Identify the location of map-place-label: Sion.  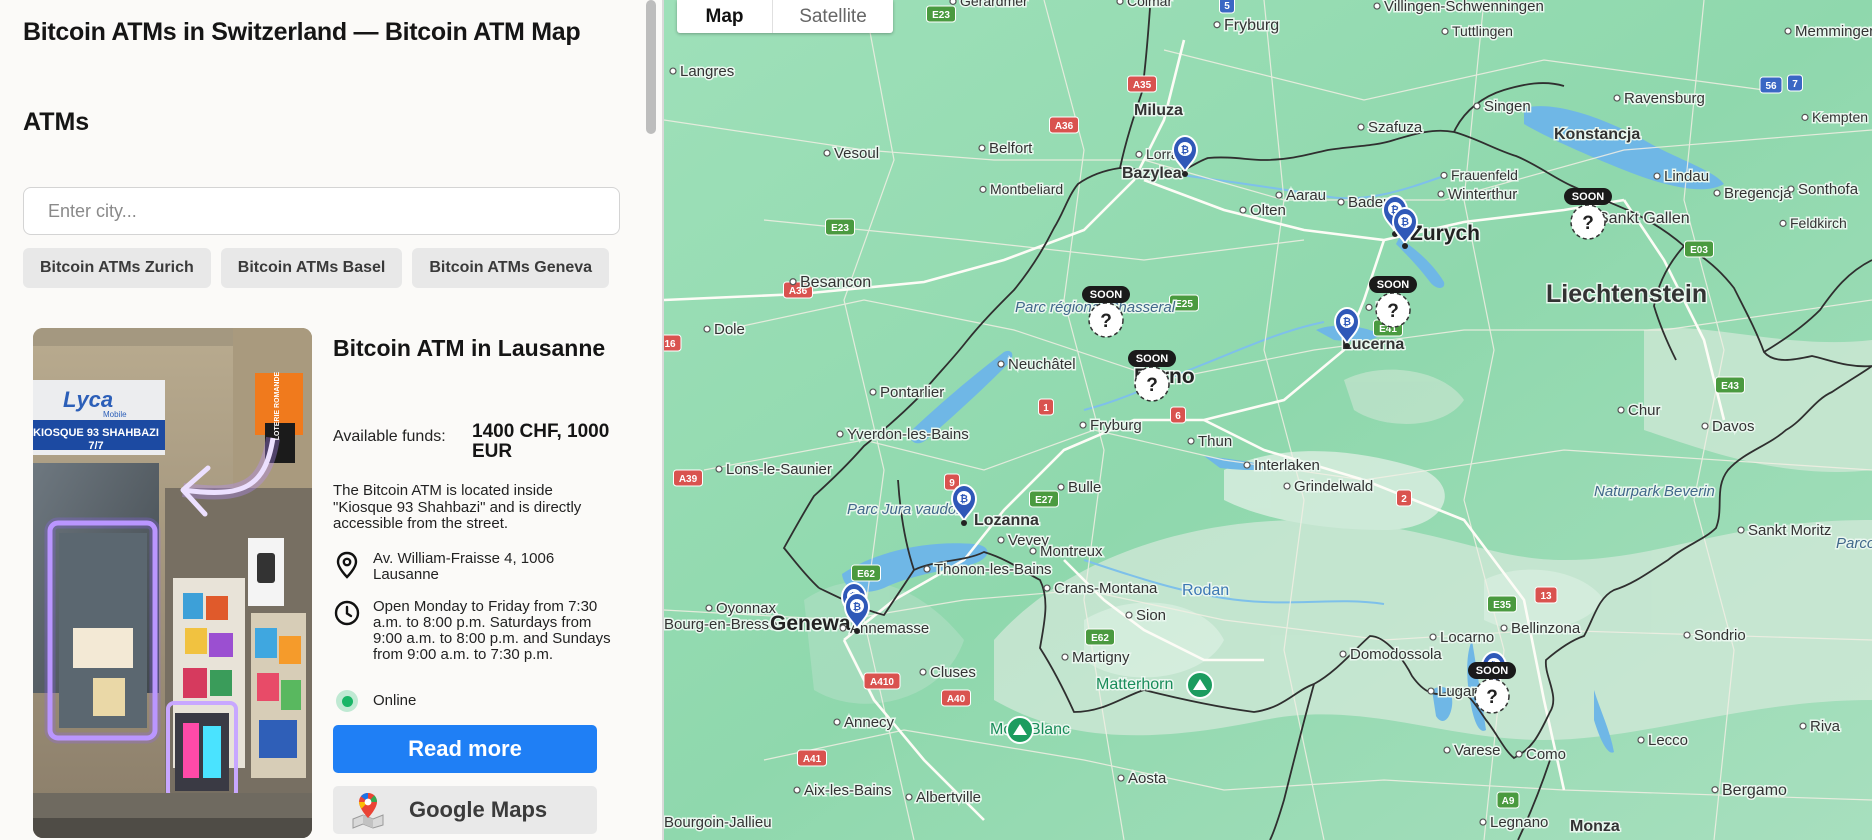
(1151, 615).